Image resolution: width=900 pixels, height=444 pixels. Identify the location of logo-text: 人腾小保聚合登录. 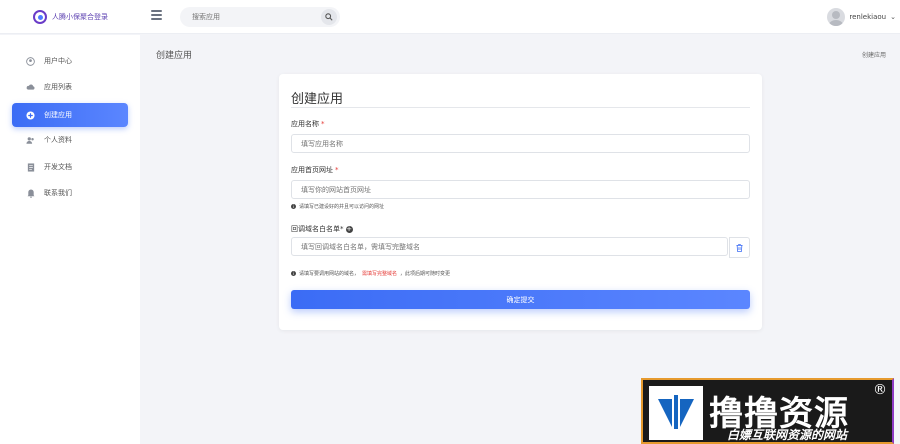
(80, 17).